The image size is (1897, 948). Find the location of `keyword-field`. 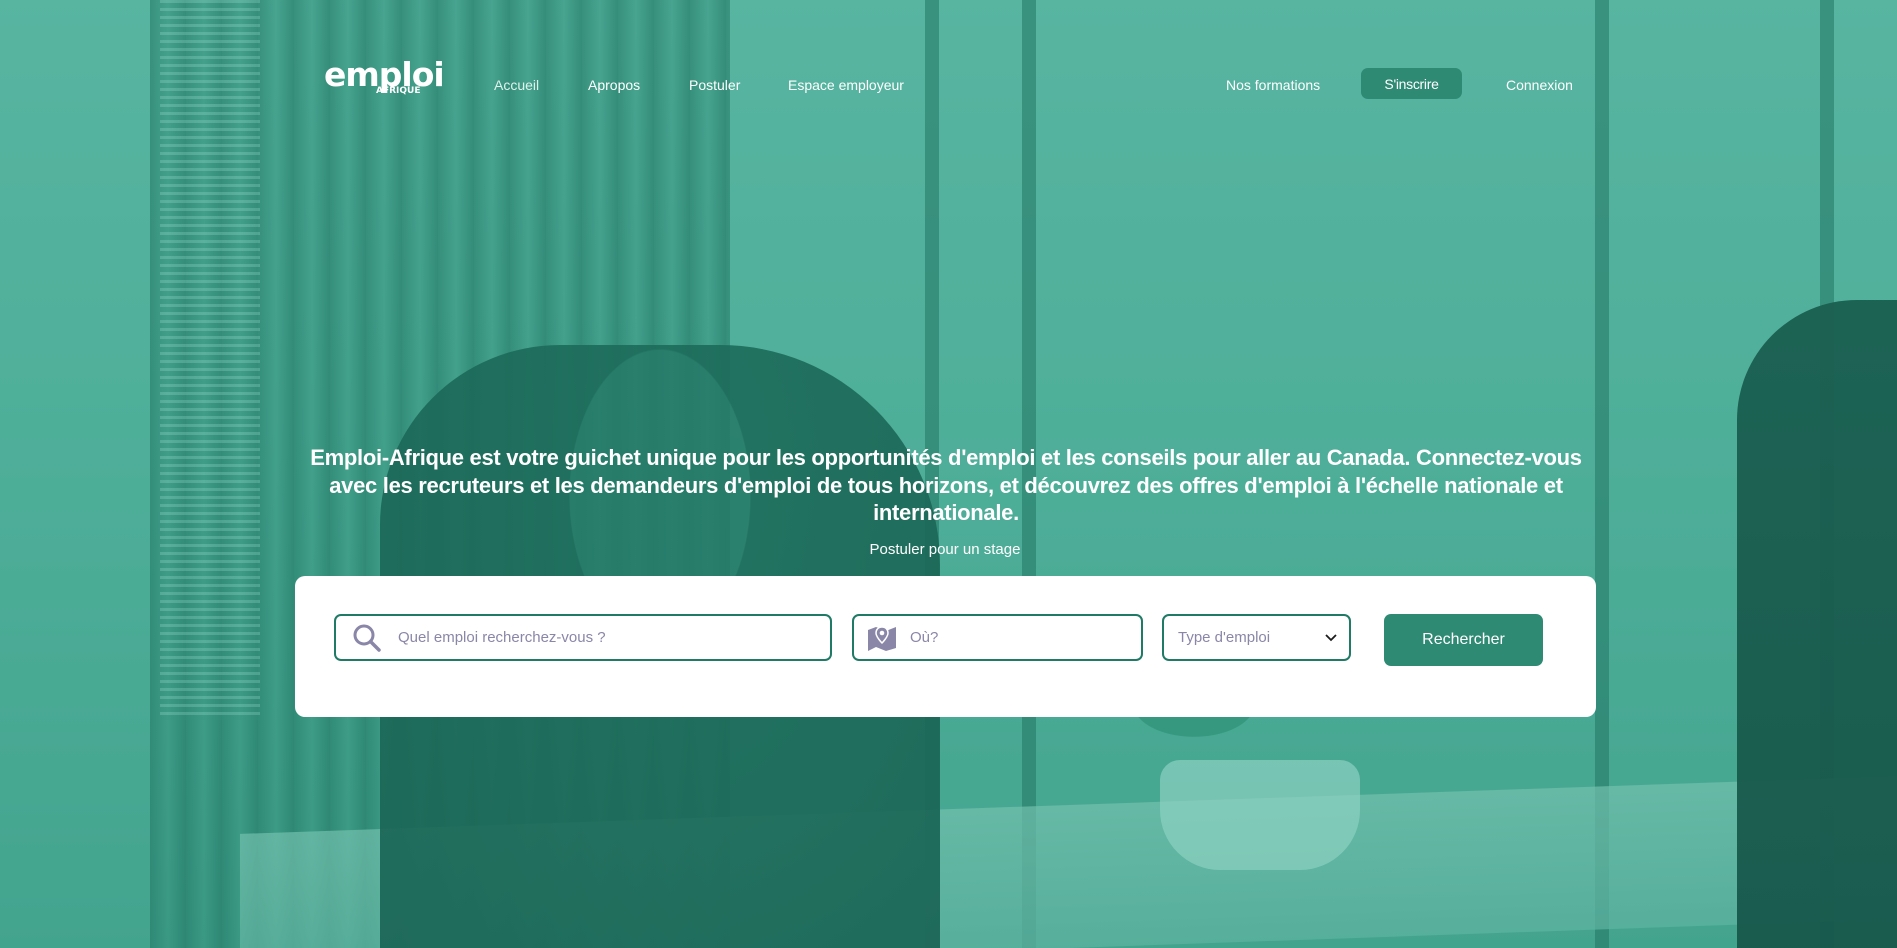

keyword-field is located at coordinates (583, 637).